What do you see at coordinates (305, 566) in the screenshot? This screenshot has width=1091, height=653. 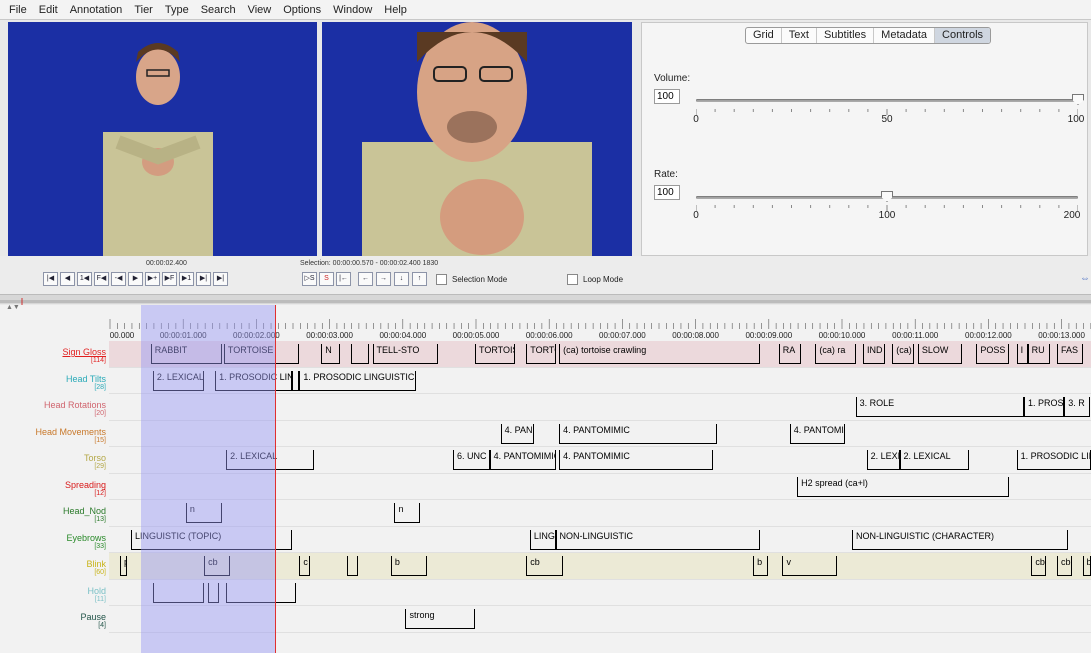 I see `annotation: c` at bounding box center [305, 566].